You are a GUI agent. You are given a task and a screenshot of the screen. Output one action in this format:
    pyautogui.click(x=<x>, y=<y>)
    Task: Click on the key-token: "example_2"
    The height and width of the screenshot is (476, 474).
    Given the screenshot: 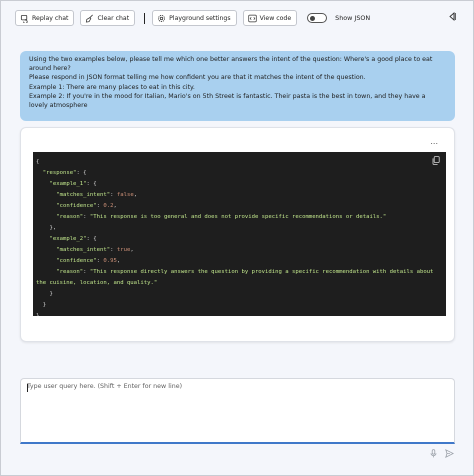 What is the action you would take?
    pyautogui.click(x=68, y=239)
    